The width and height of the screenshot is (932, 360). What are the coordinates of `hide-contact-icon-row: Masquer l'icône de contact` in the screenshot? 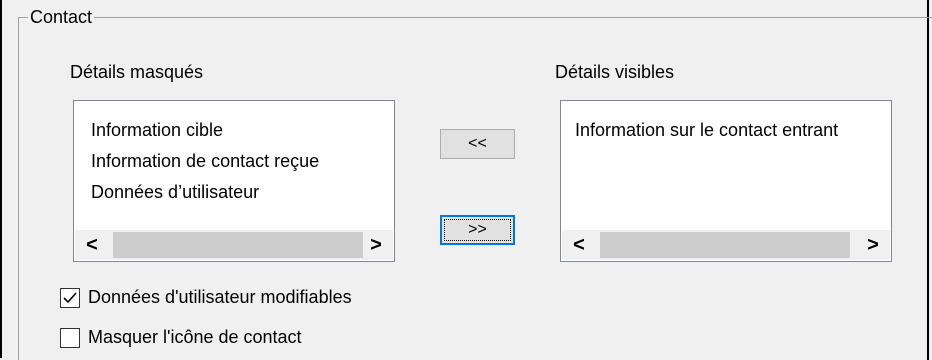 It's located at (181, 337).